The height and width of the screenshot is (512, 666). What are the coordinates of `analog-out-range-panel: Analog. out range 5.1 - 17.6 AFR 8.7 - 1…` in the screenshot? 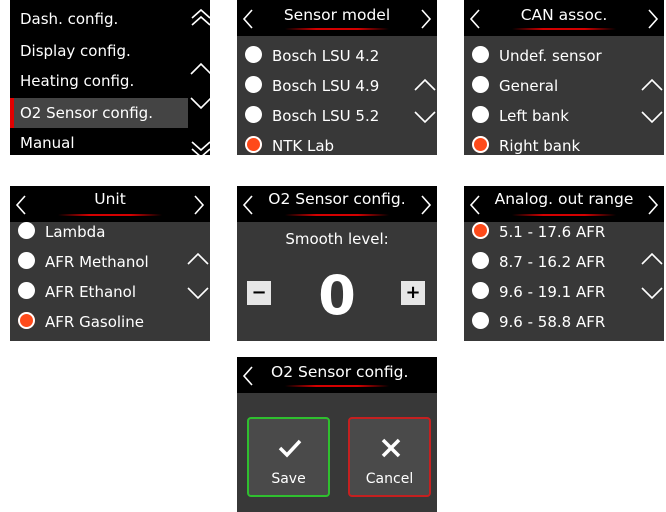 It's located at (564, 263).